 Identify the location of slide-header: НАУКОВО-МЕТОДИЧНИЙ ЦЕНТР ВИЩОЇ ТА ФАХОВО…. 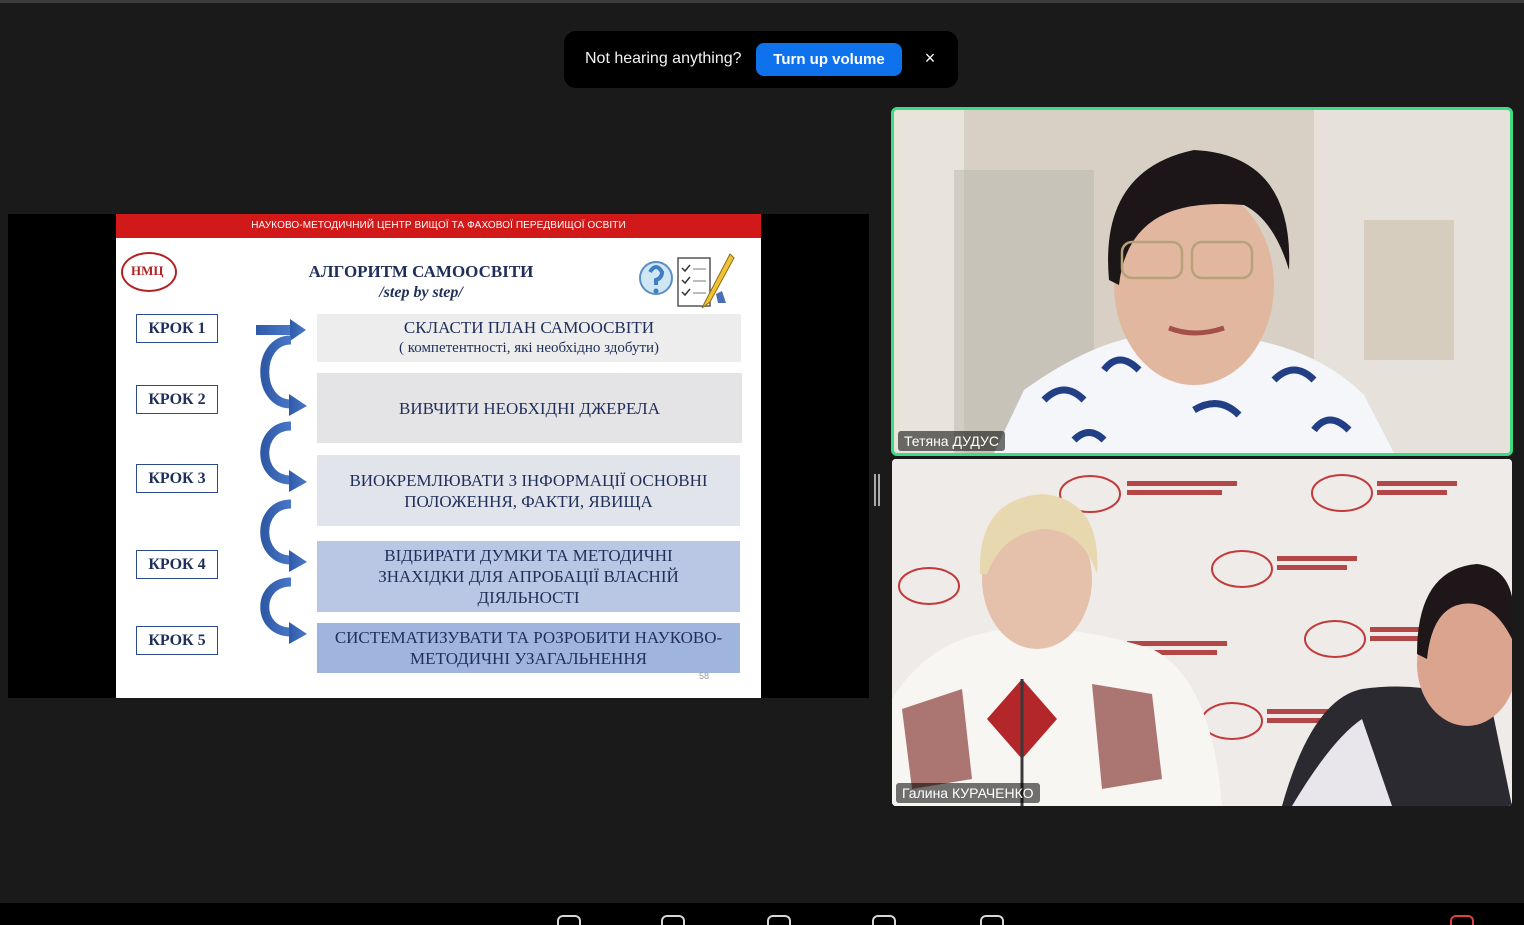
(438, 226).